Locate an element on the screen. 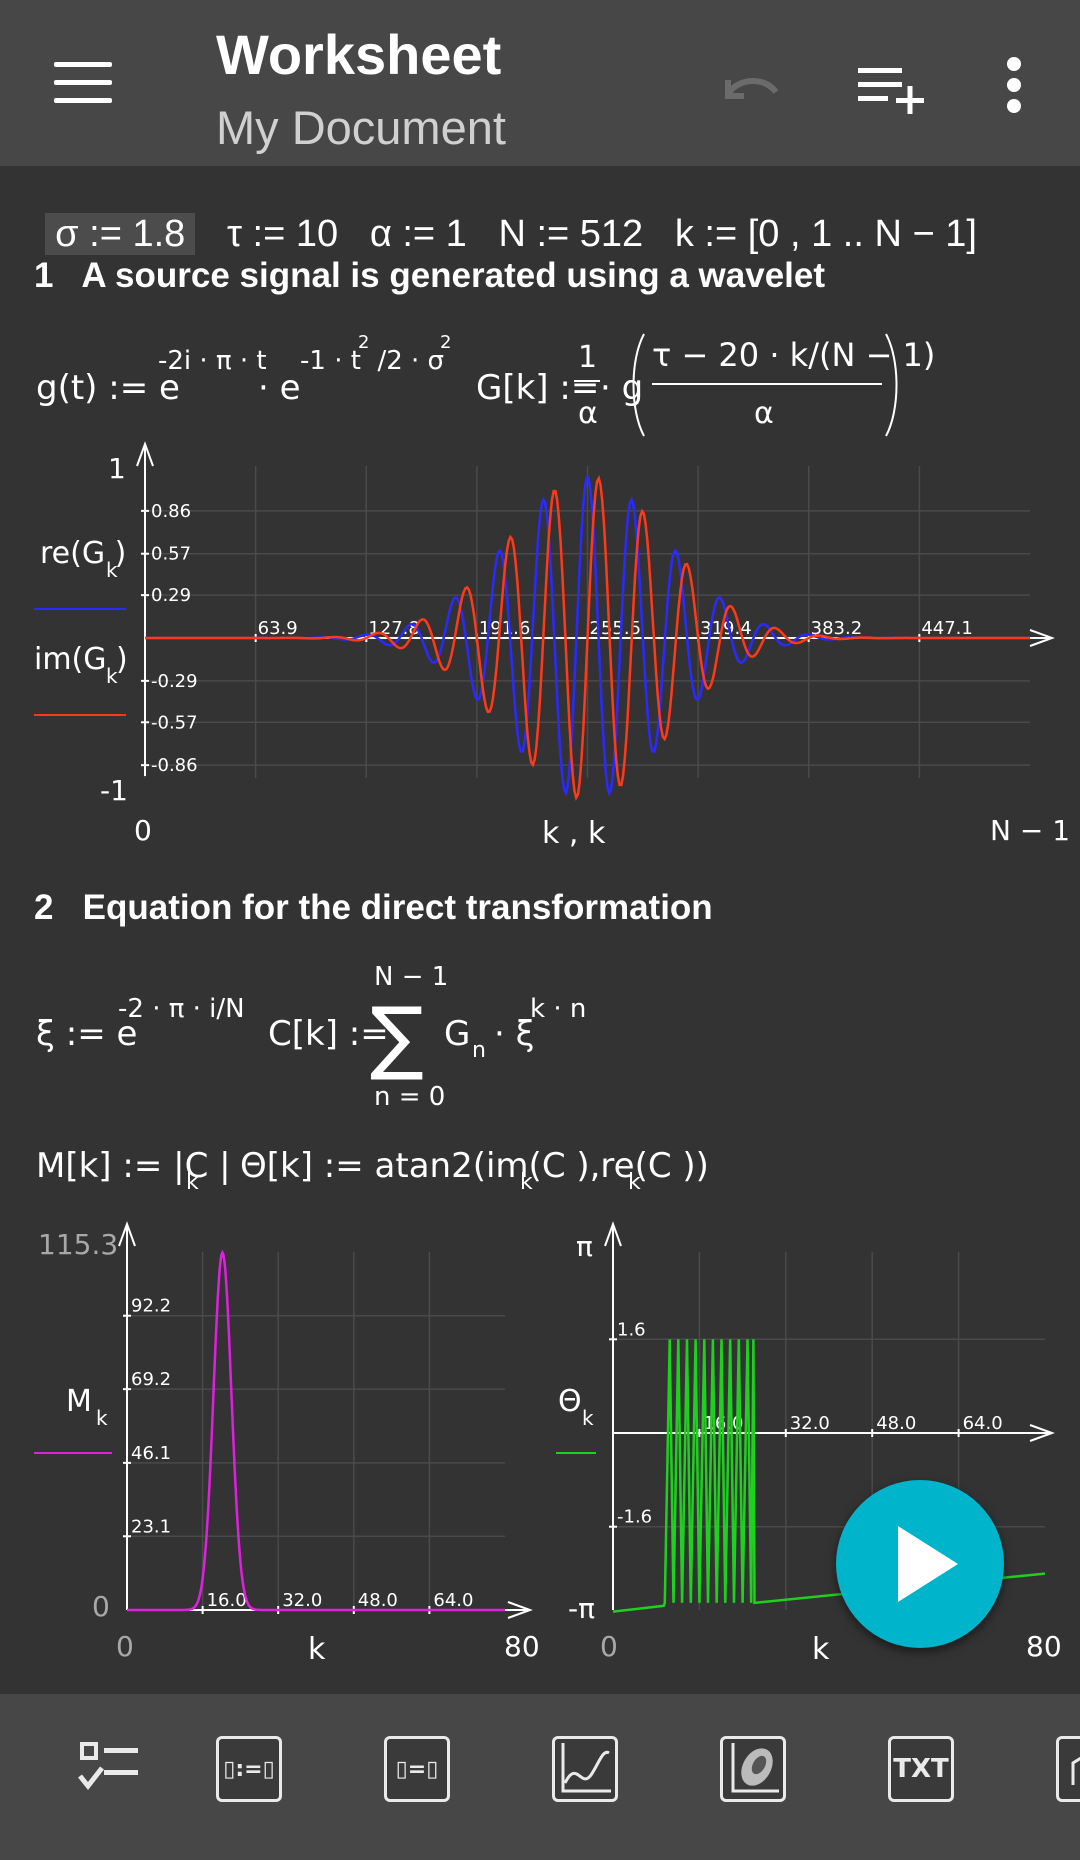 The width and height of the screenshot is (1080, 1860). section-2-heading: 2 Equation for the direct transformation is located at coordinates (373, 908).